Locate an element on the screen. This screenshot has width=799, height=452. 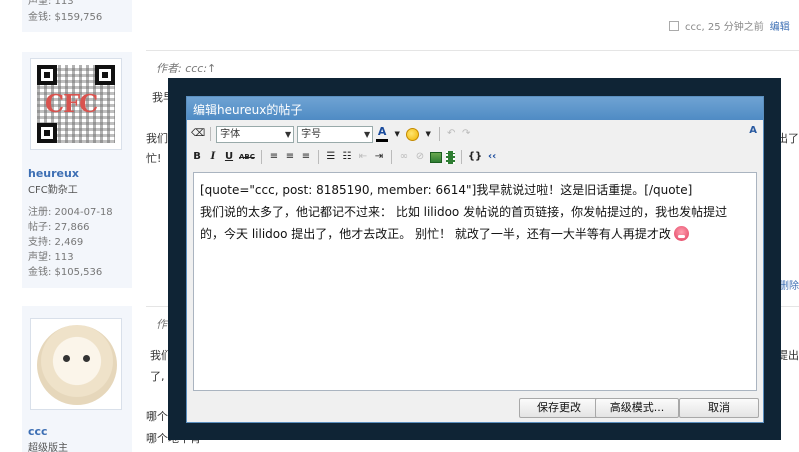
user2-support: 支持: 2,469 is located at coordinates (56, 242).